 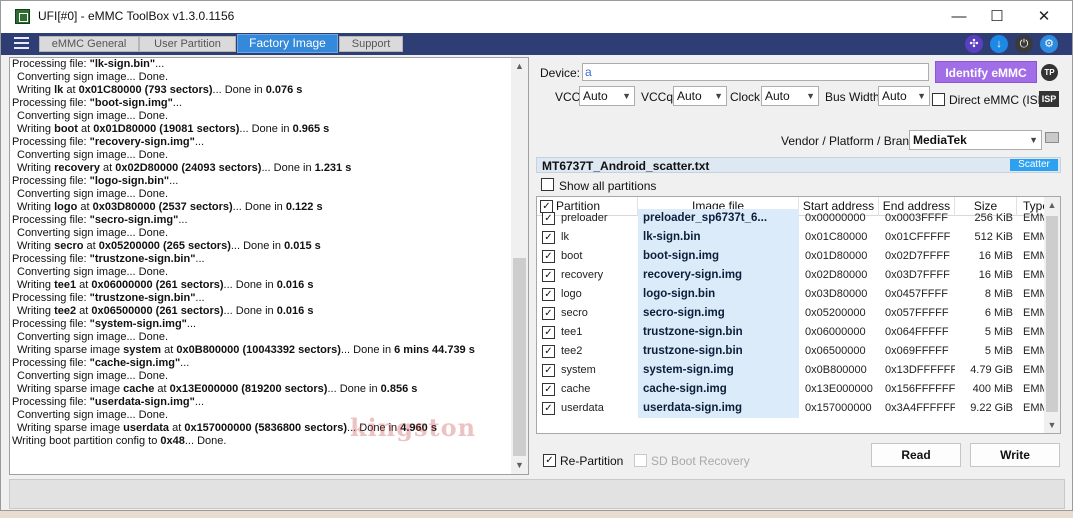 I want to click on device-label: Device:, so click(x=560, y=73).